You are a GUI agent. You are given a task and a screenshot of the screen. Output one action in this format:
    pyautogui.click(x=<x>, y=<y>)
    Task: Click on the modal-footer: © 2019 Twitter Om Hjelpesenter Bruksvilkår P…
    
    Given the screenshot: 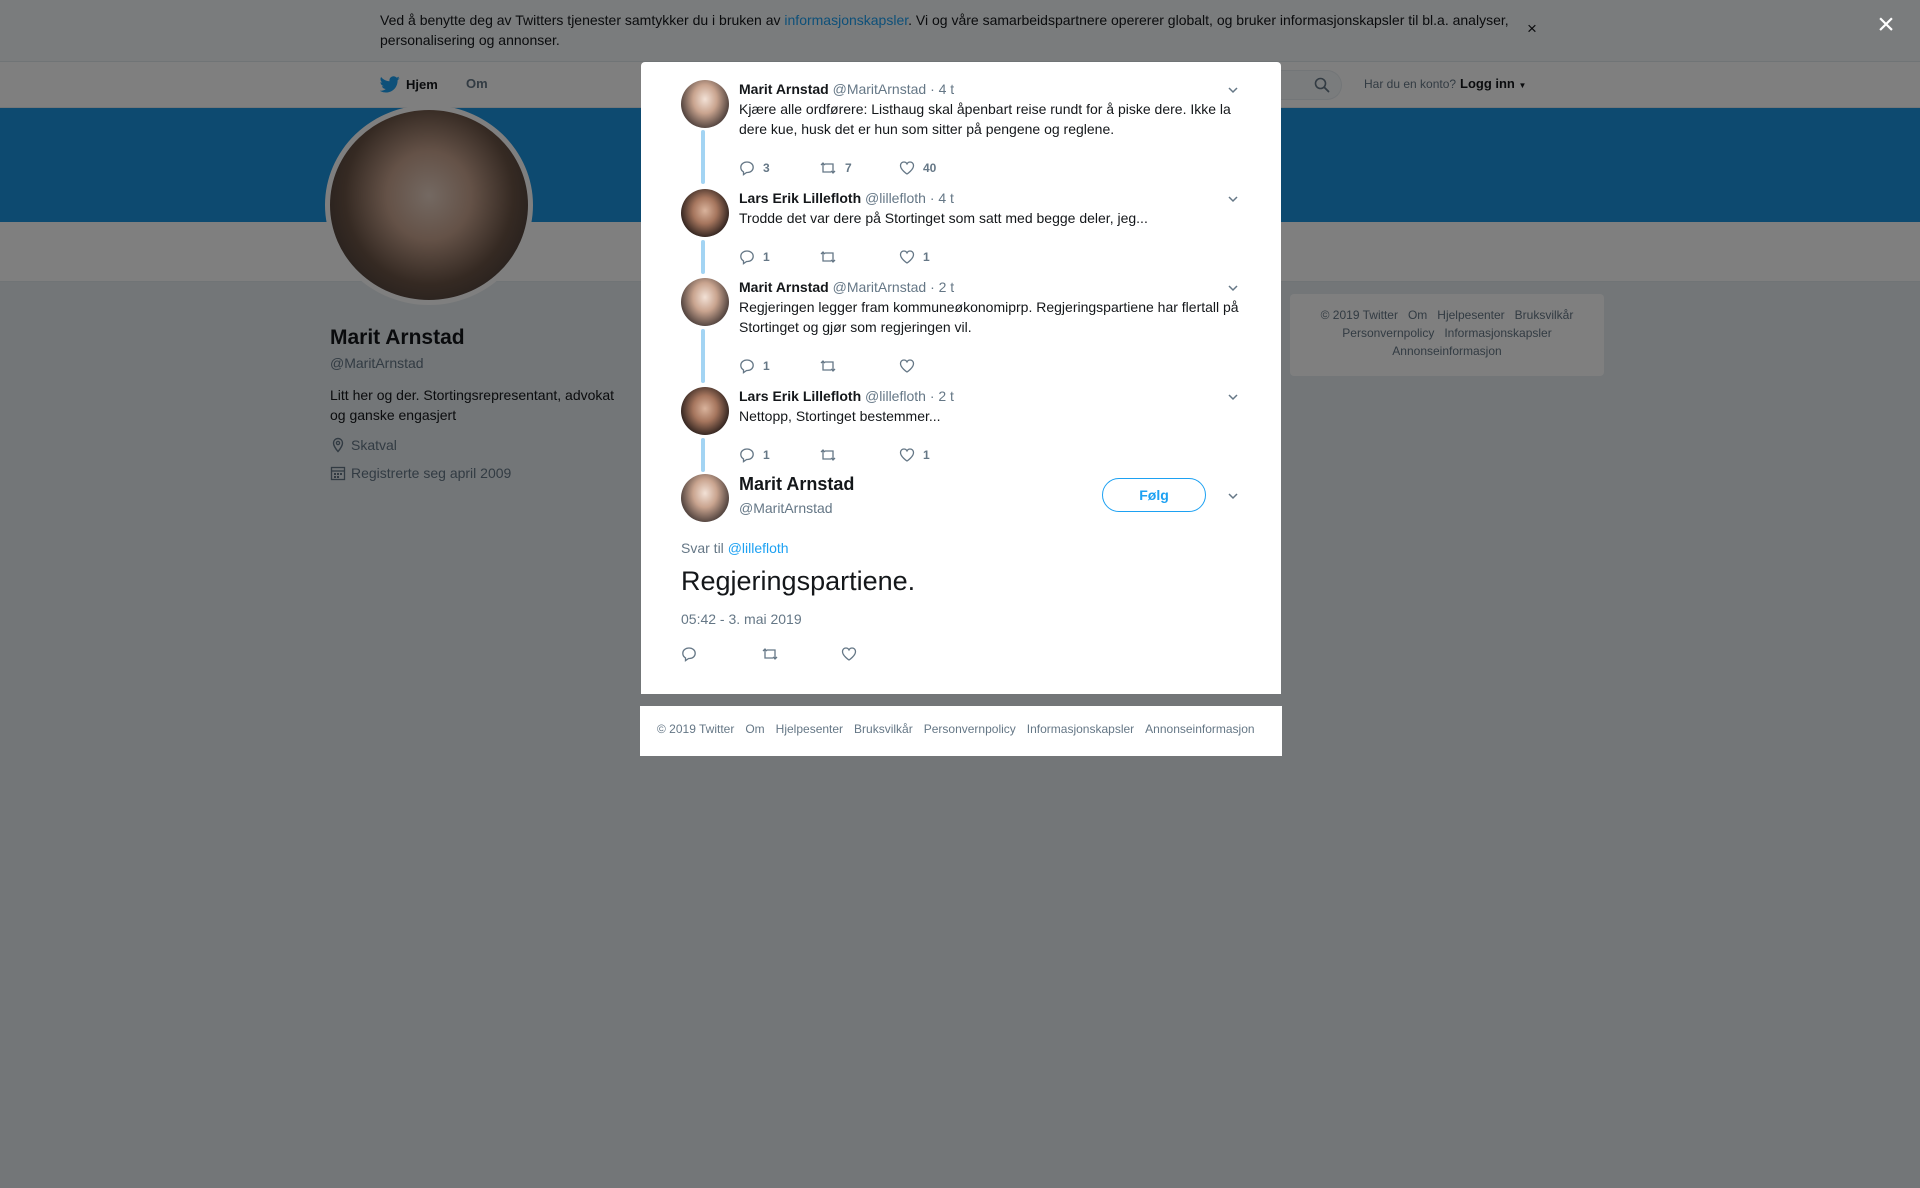 What is the action you would take?
    pyautogui.click(x=961, y=731)
    